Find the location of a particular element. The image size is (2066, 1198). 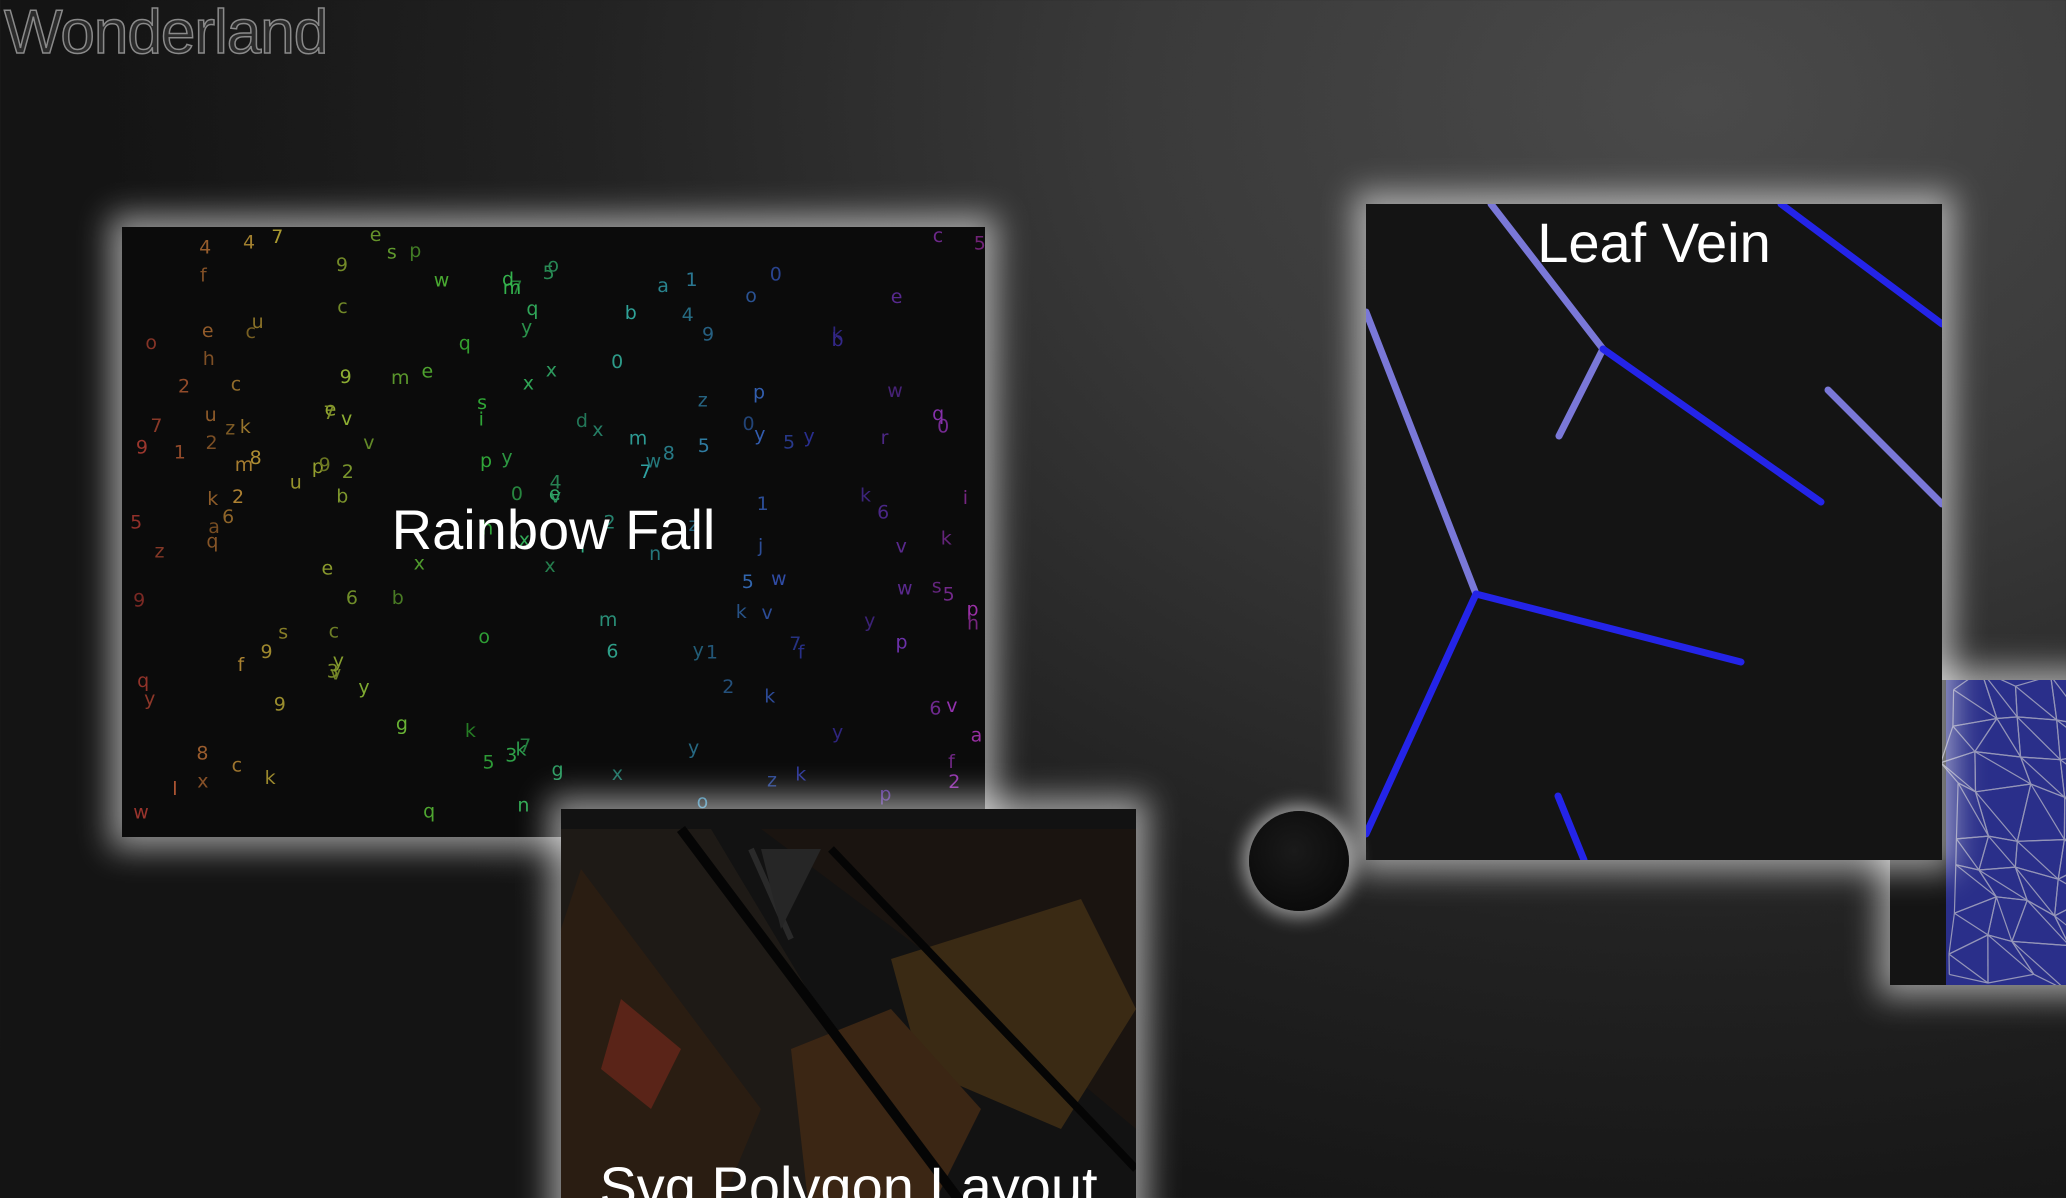

falling-glyph: q is located at coordinates (465, 344).